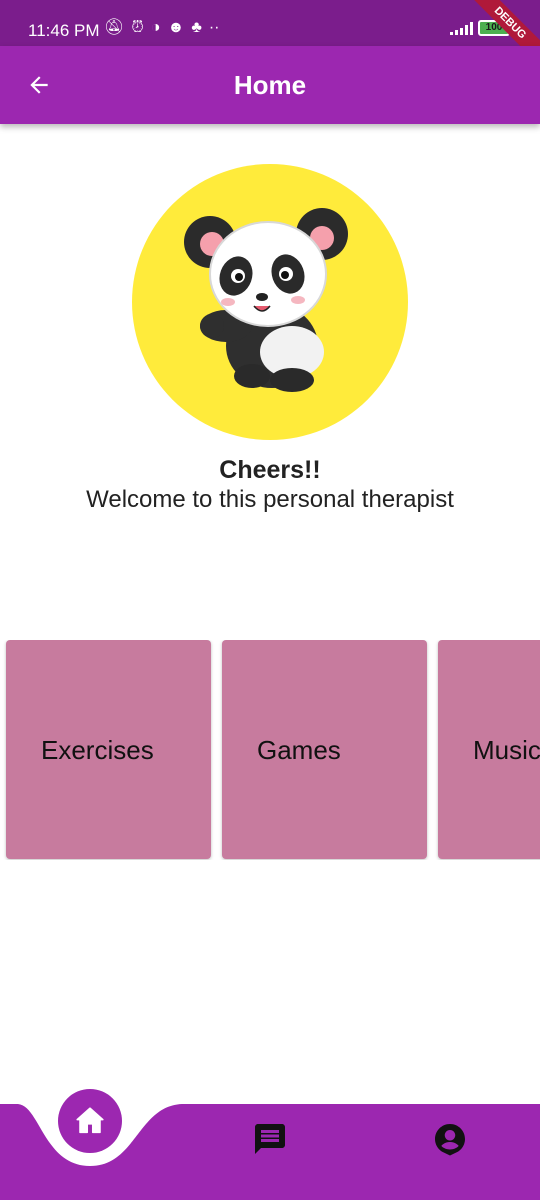  I want to click on chat-icon, so click(270, 1139).